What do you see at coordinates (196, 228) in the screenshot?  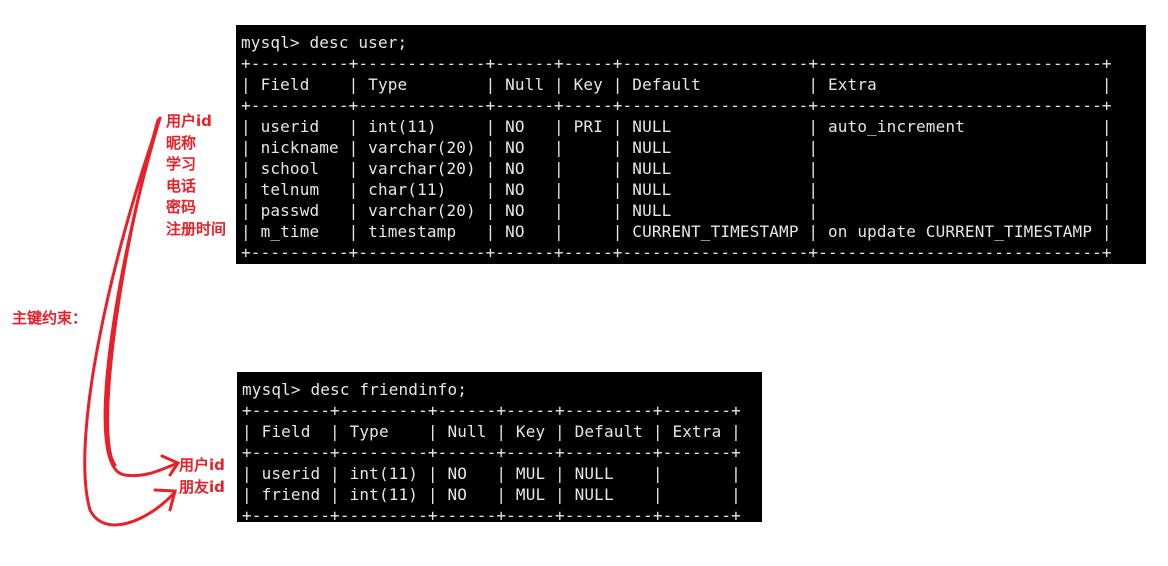 I see `note-mtime: 注册时间` at bounding box center [196, 228].